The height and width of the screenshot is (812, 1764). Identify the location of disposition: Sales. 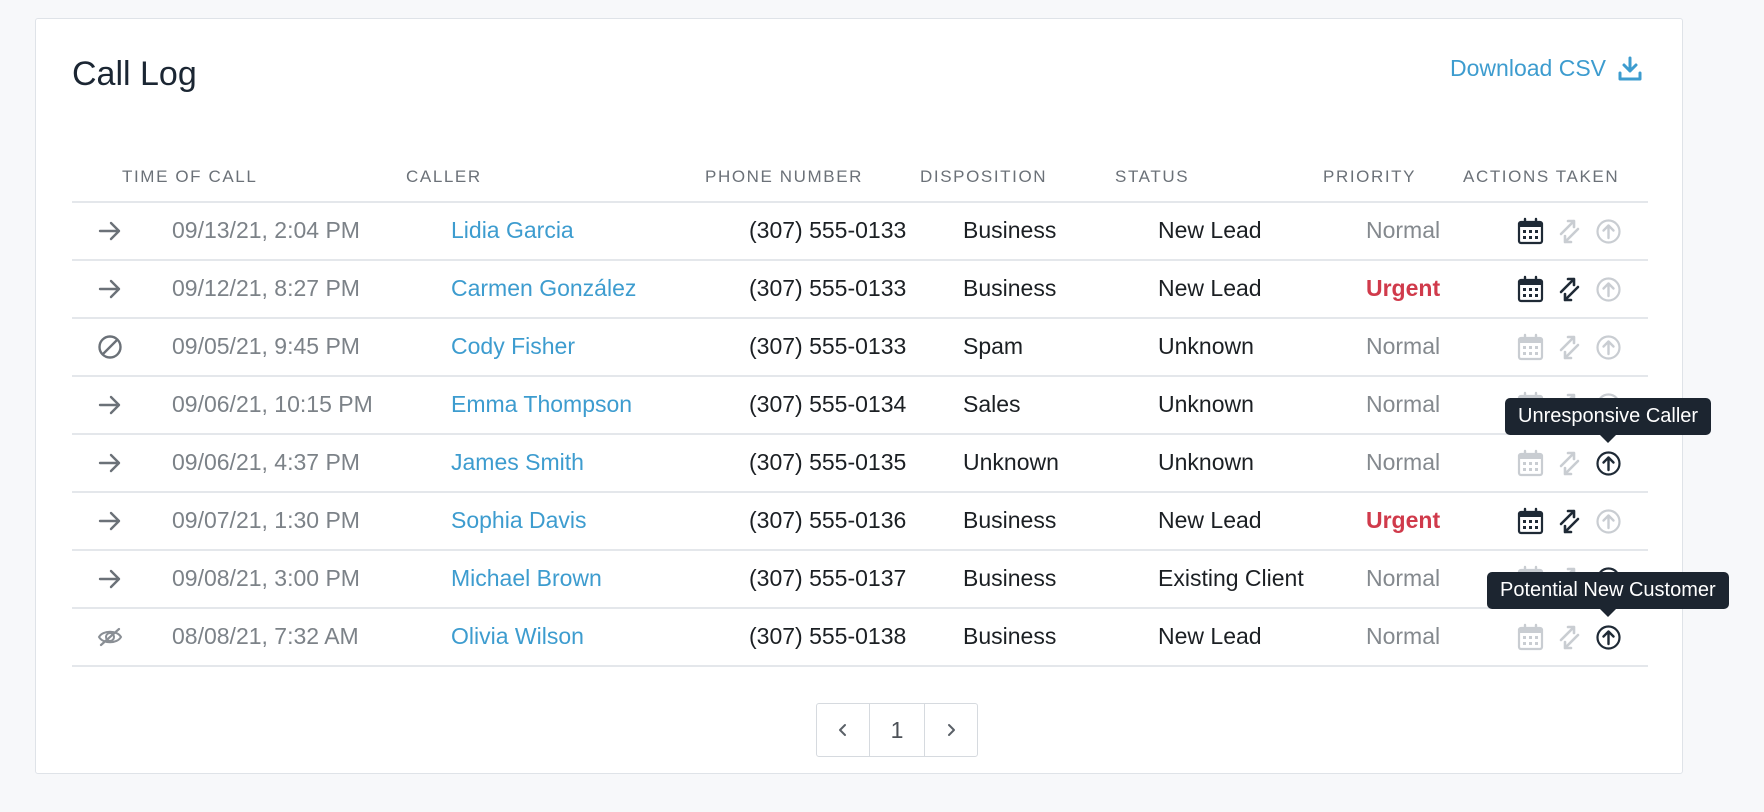
(992, 404).